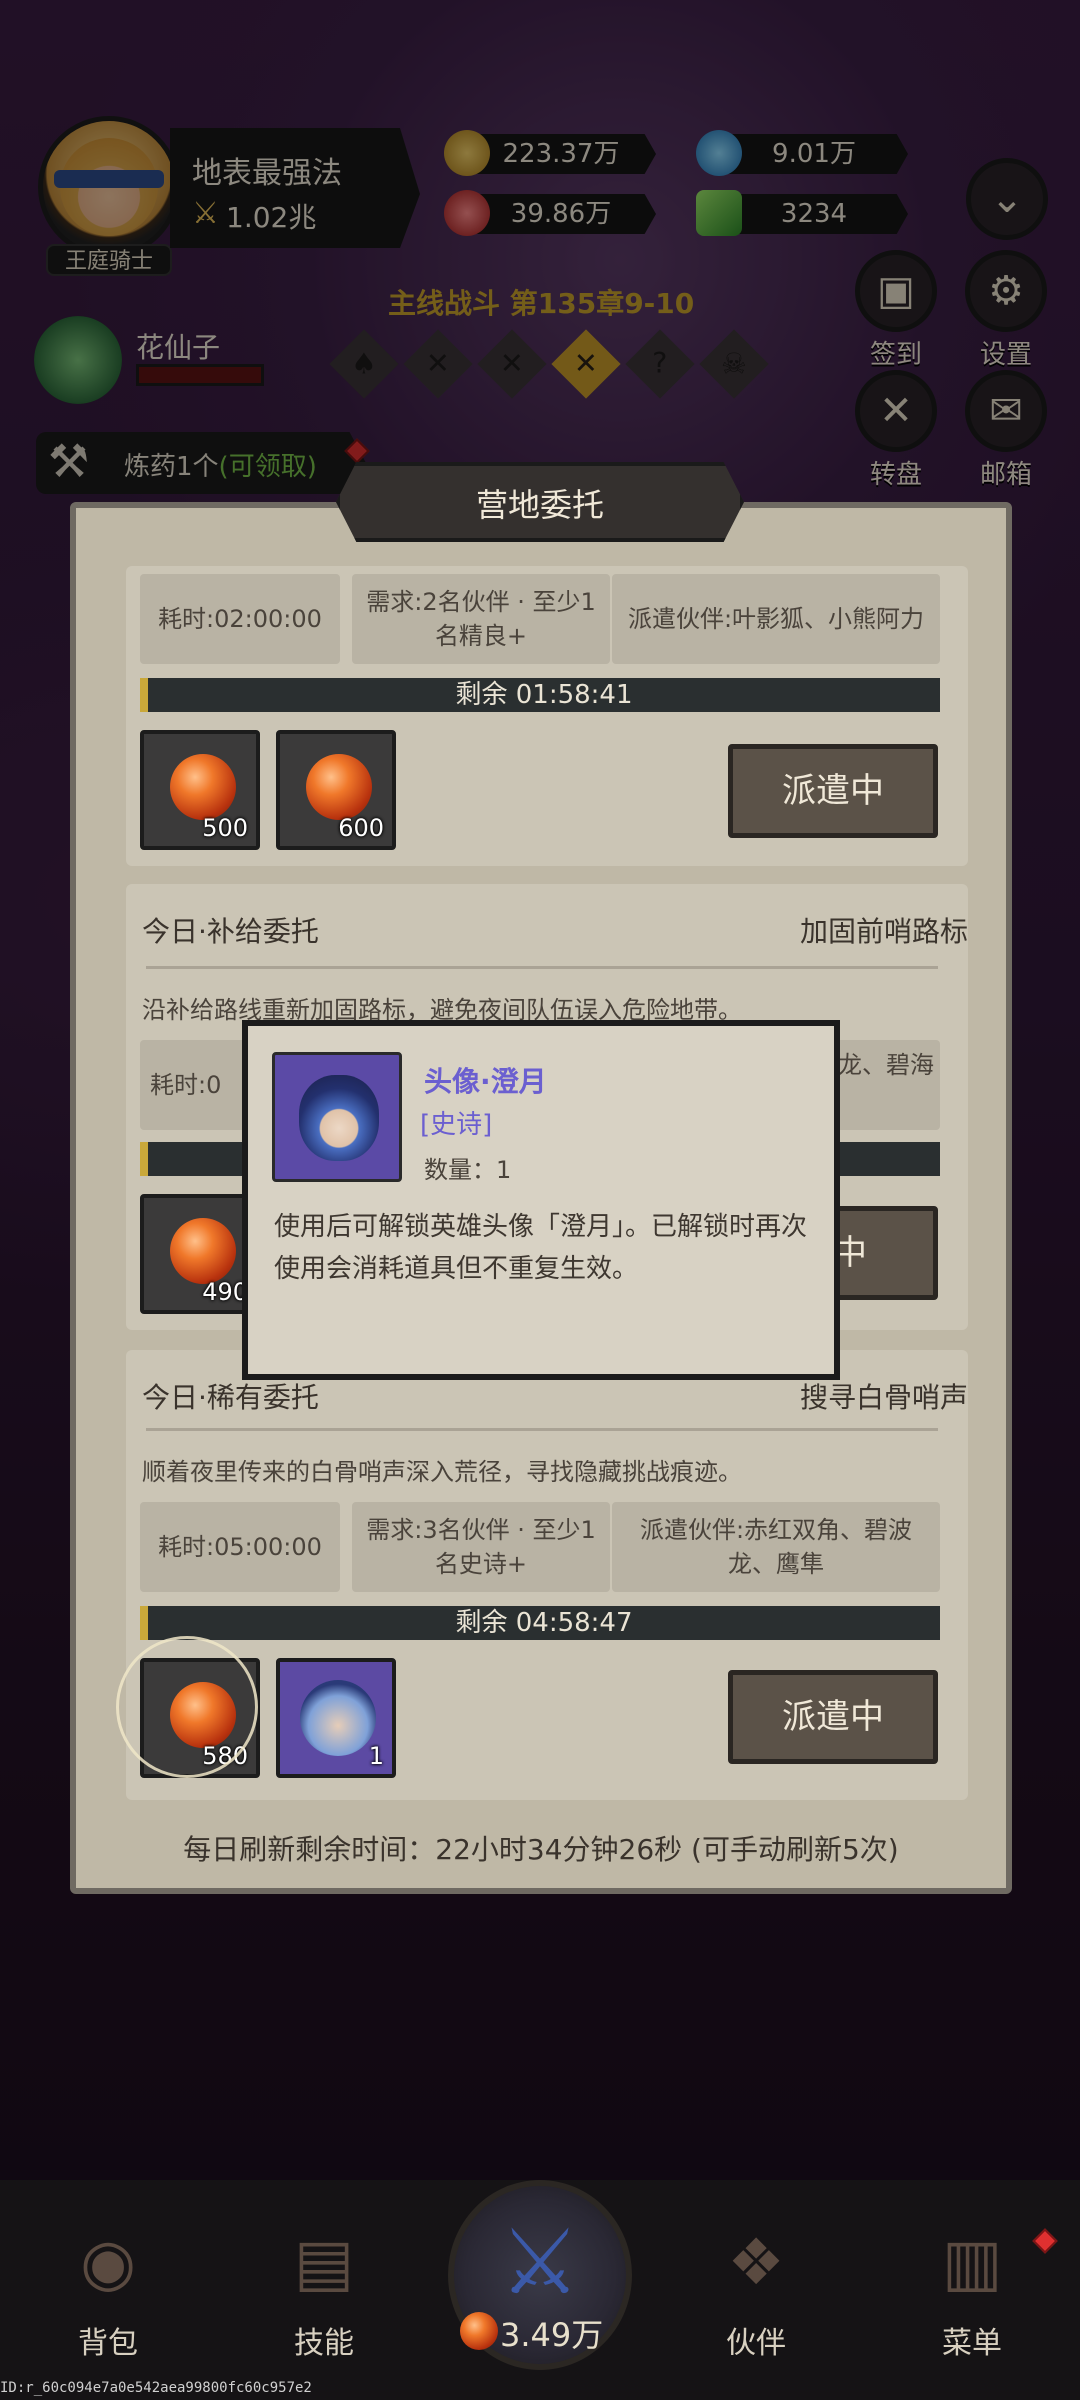 The width and height of the screenshot is (1080, 2400). Describe the element at coordinates (361, 828) in the screenshot. I see `reward-qty: 600` at that location.